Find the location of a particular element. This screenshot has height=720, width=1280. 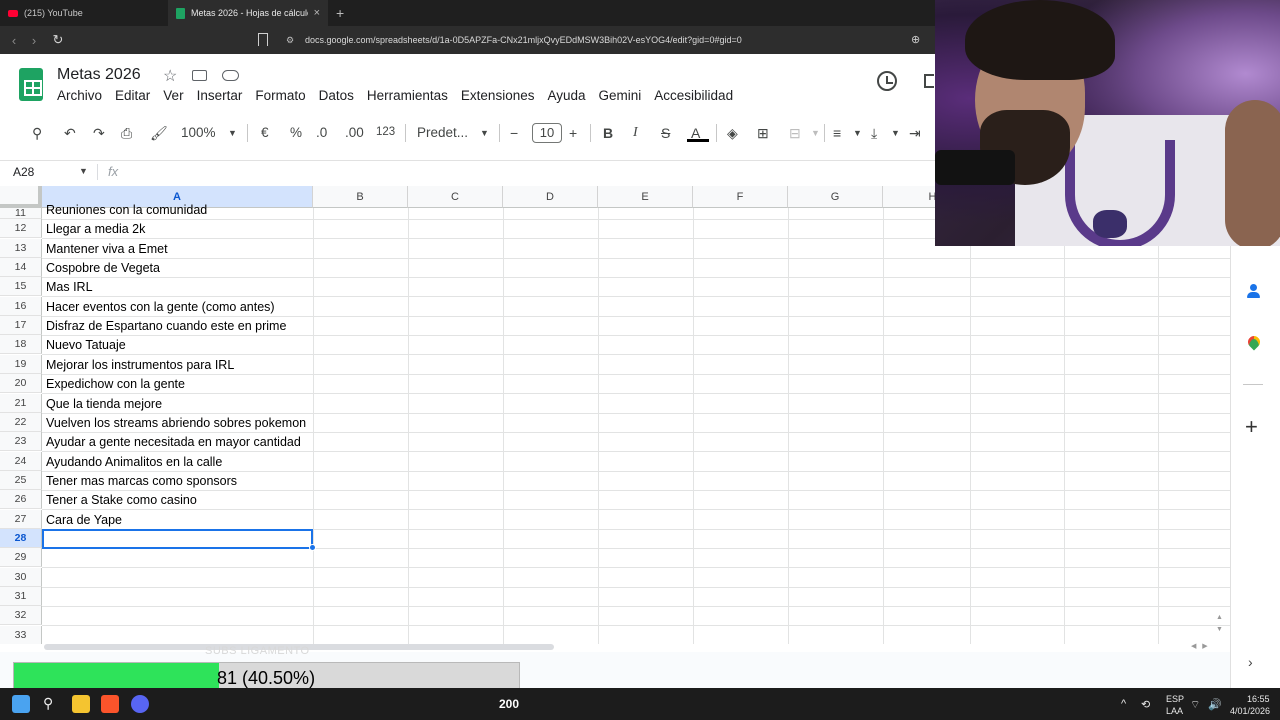

file-explorer-icon is located at coordinates (81, 704).